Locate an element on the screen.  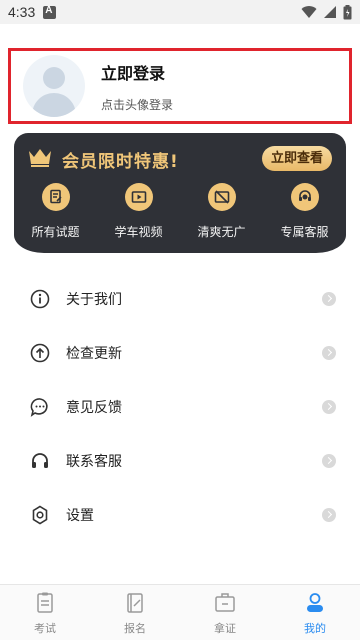
video-icon is located at coordinates (138, 197).